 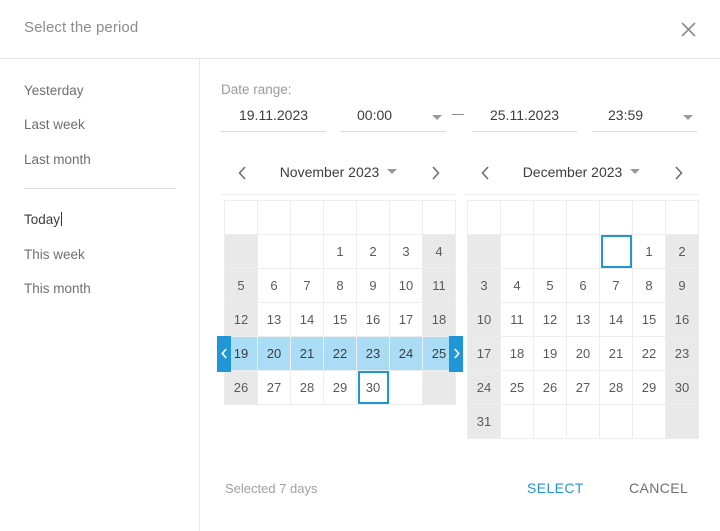 What do you see at coordinates (393, 118) in the screenshot?
I see `start-time-field: 00:00` at bounding box center [393, 118].